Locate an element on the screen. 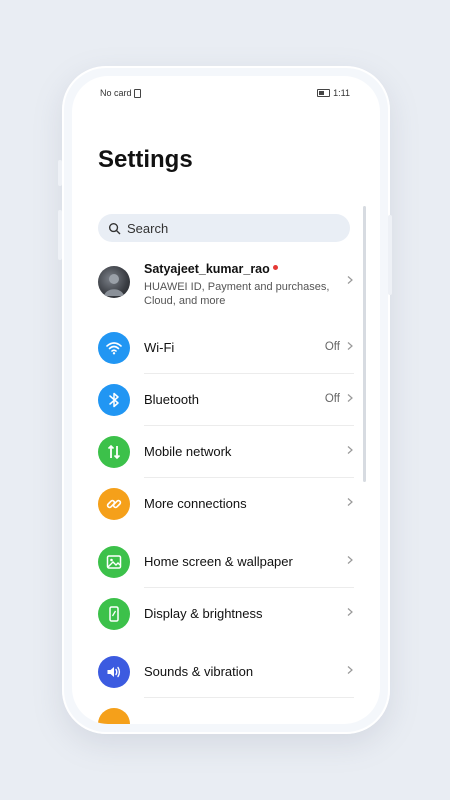 This screenshot has height=800, width=450. wifi-icon is located at coordinates (114, 348).